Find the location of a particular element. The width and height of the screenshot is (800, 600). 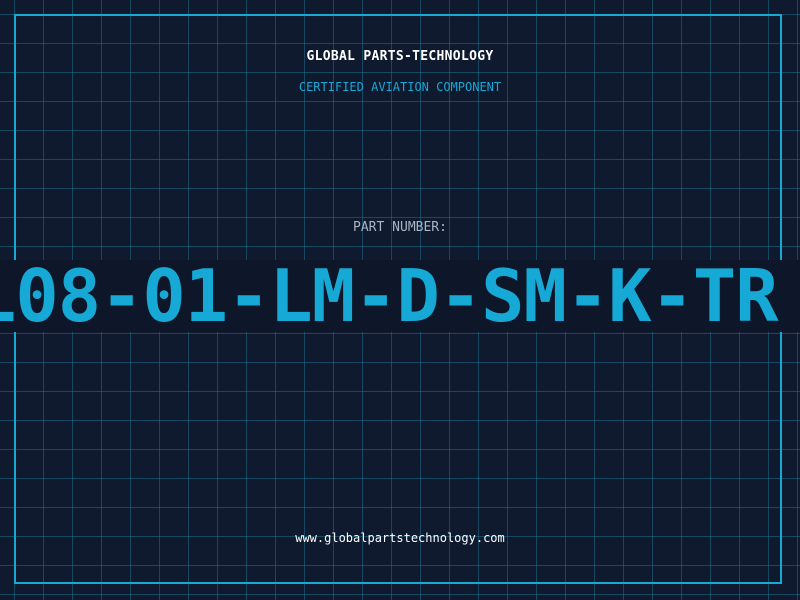

part-number-label: PART NUMBER: is located at coordinates (400, 227).